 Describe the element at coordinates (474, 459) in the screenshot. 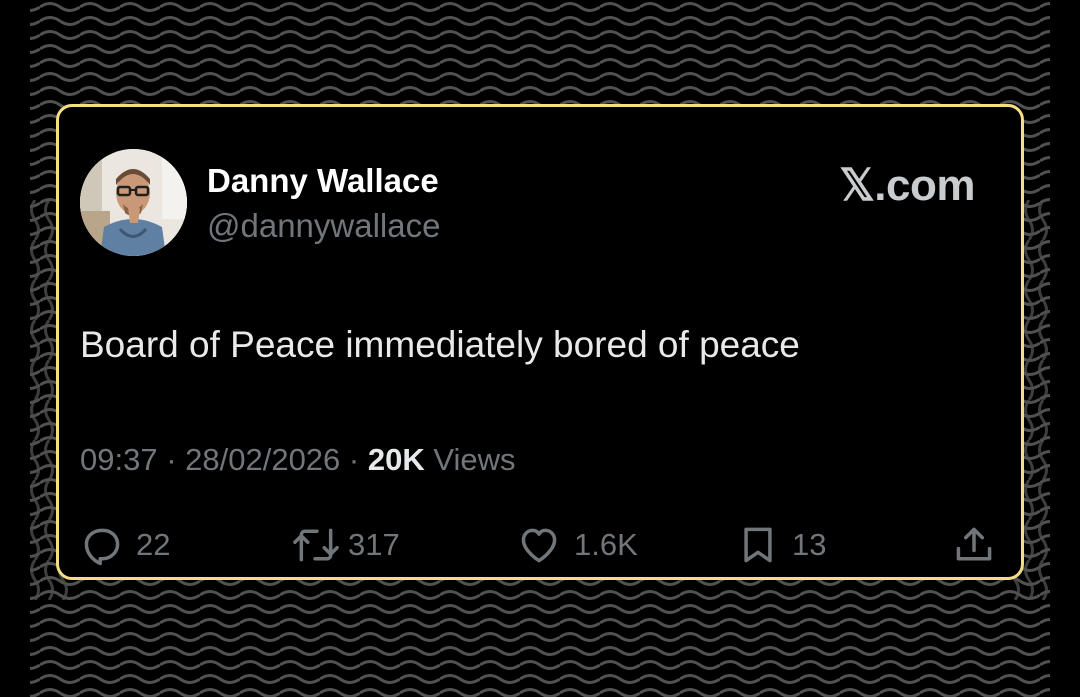

I see `views-label: Views` at that location.